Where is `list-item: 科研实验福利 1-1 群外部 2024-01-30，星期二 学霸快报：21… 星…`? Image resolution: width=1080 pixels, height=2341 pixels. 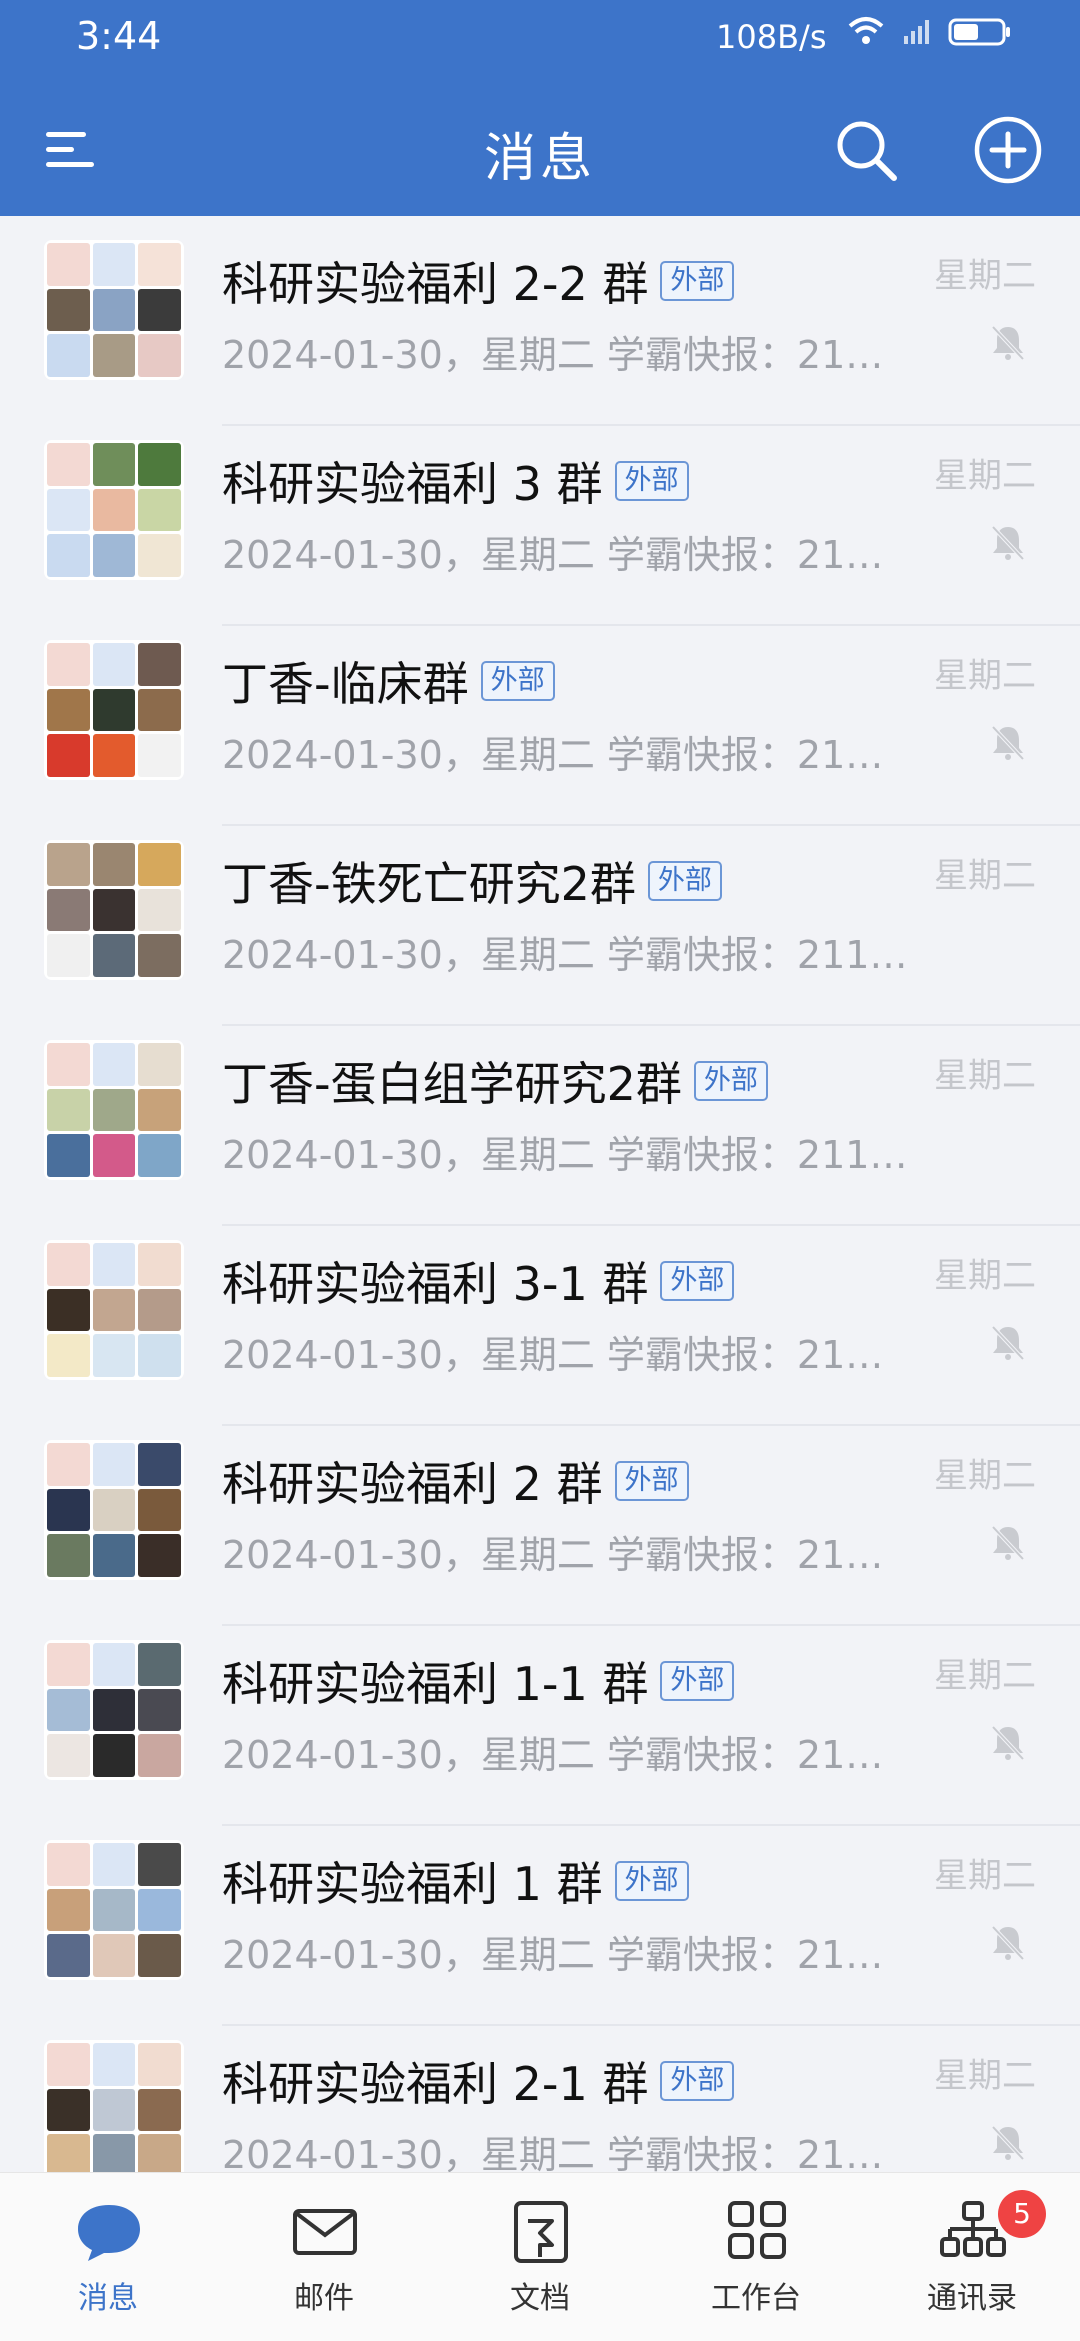 list-item: 科研实验福利 1-1 群外部 2024-01-30，星期二 学霸快报：21… 星… is located at coordinates (540, 1726).